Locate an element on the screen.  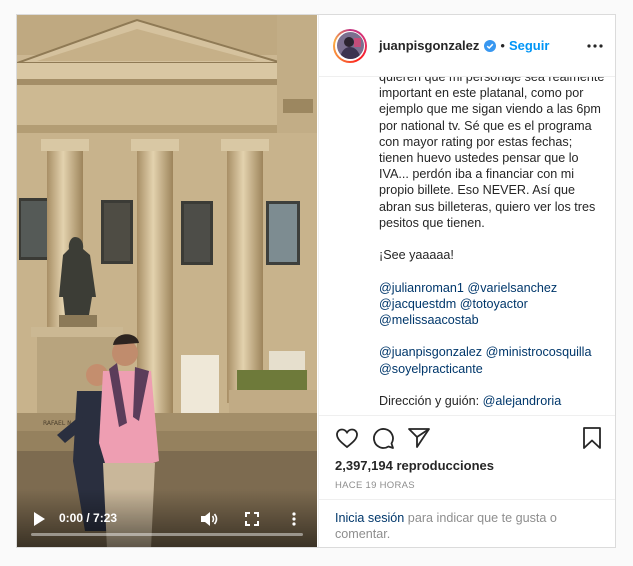
caption-text-segment: Dirección y guión: is located at coordinates (431, 401).